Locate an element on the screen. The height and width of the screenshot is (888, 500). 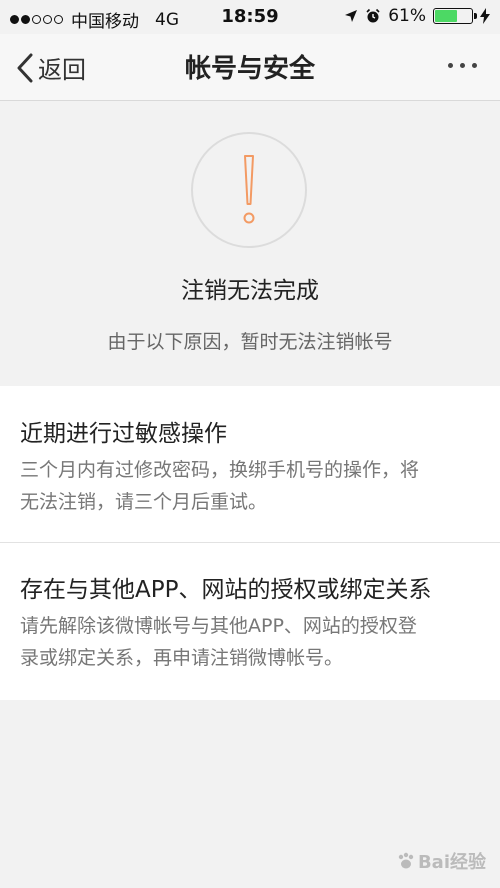
status-bar: 中国移动 4G 18:59 61% is located at coordinates (250, 17).